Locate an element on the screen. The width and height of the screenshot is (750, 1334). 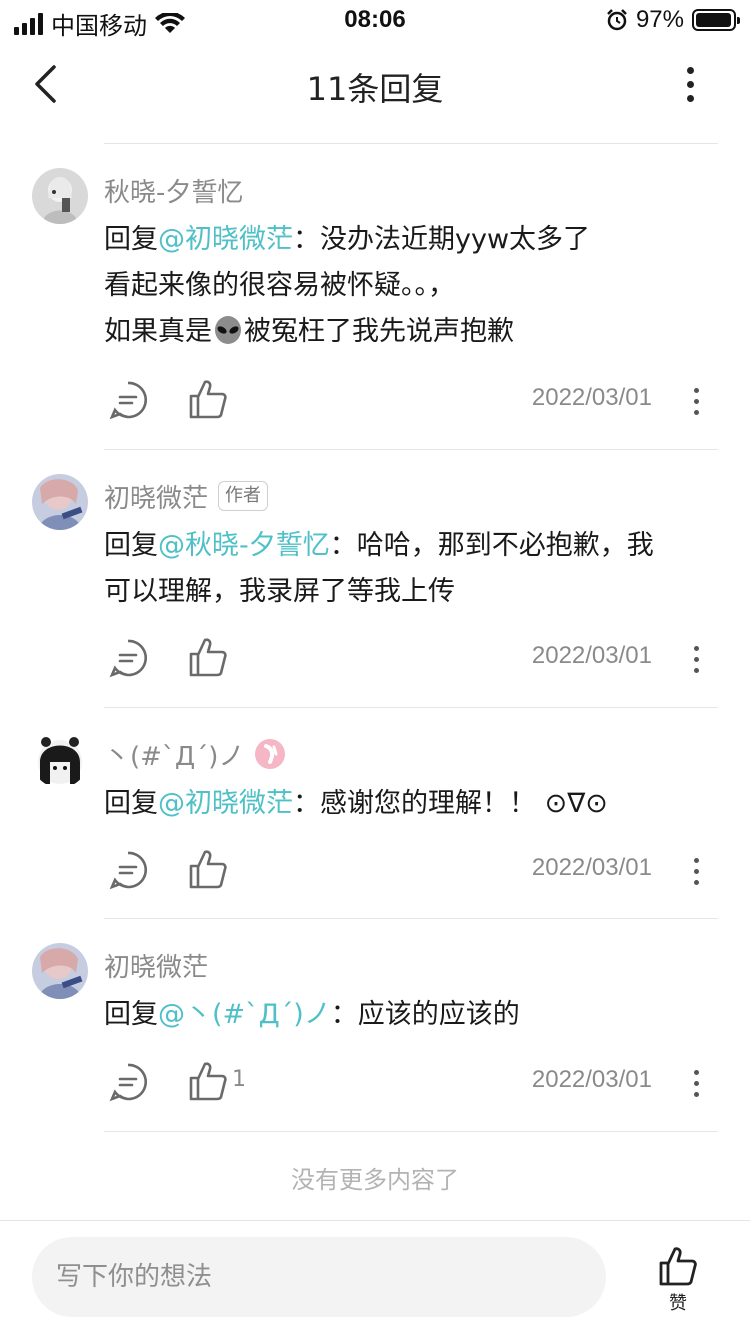
comment-text: 回复@丶(#`Д´)ノ：应该的应该的 is located at coordinates (404, 1015).